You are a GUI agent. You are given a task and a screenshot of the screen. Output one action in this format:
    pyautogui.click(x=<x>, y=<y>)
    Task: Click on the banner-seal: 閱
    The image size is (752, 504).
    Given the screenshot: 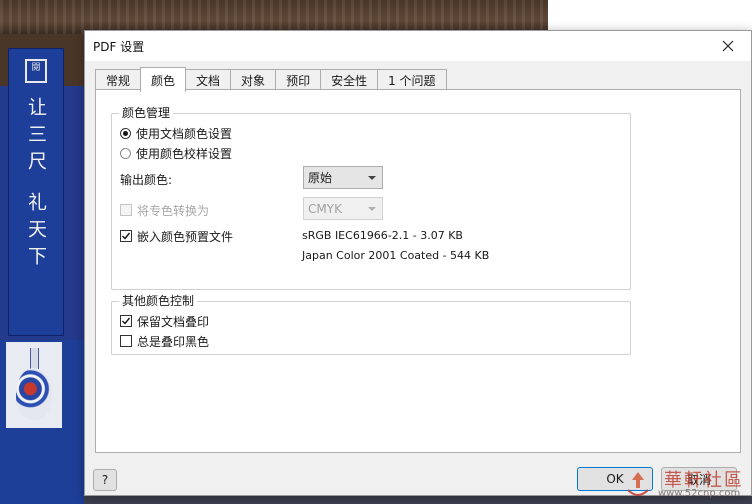 What is the action you would take?
    pyautogui.click(x=36, y=71)
    